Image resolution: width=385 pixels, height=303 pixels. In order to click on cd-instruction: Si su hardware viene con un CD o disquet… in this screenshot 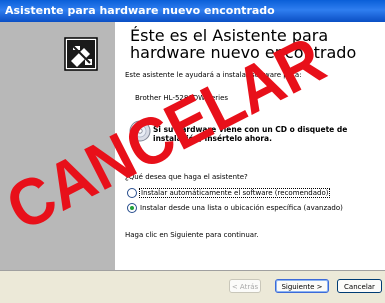, I will do `click(250, 134)`.